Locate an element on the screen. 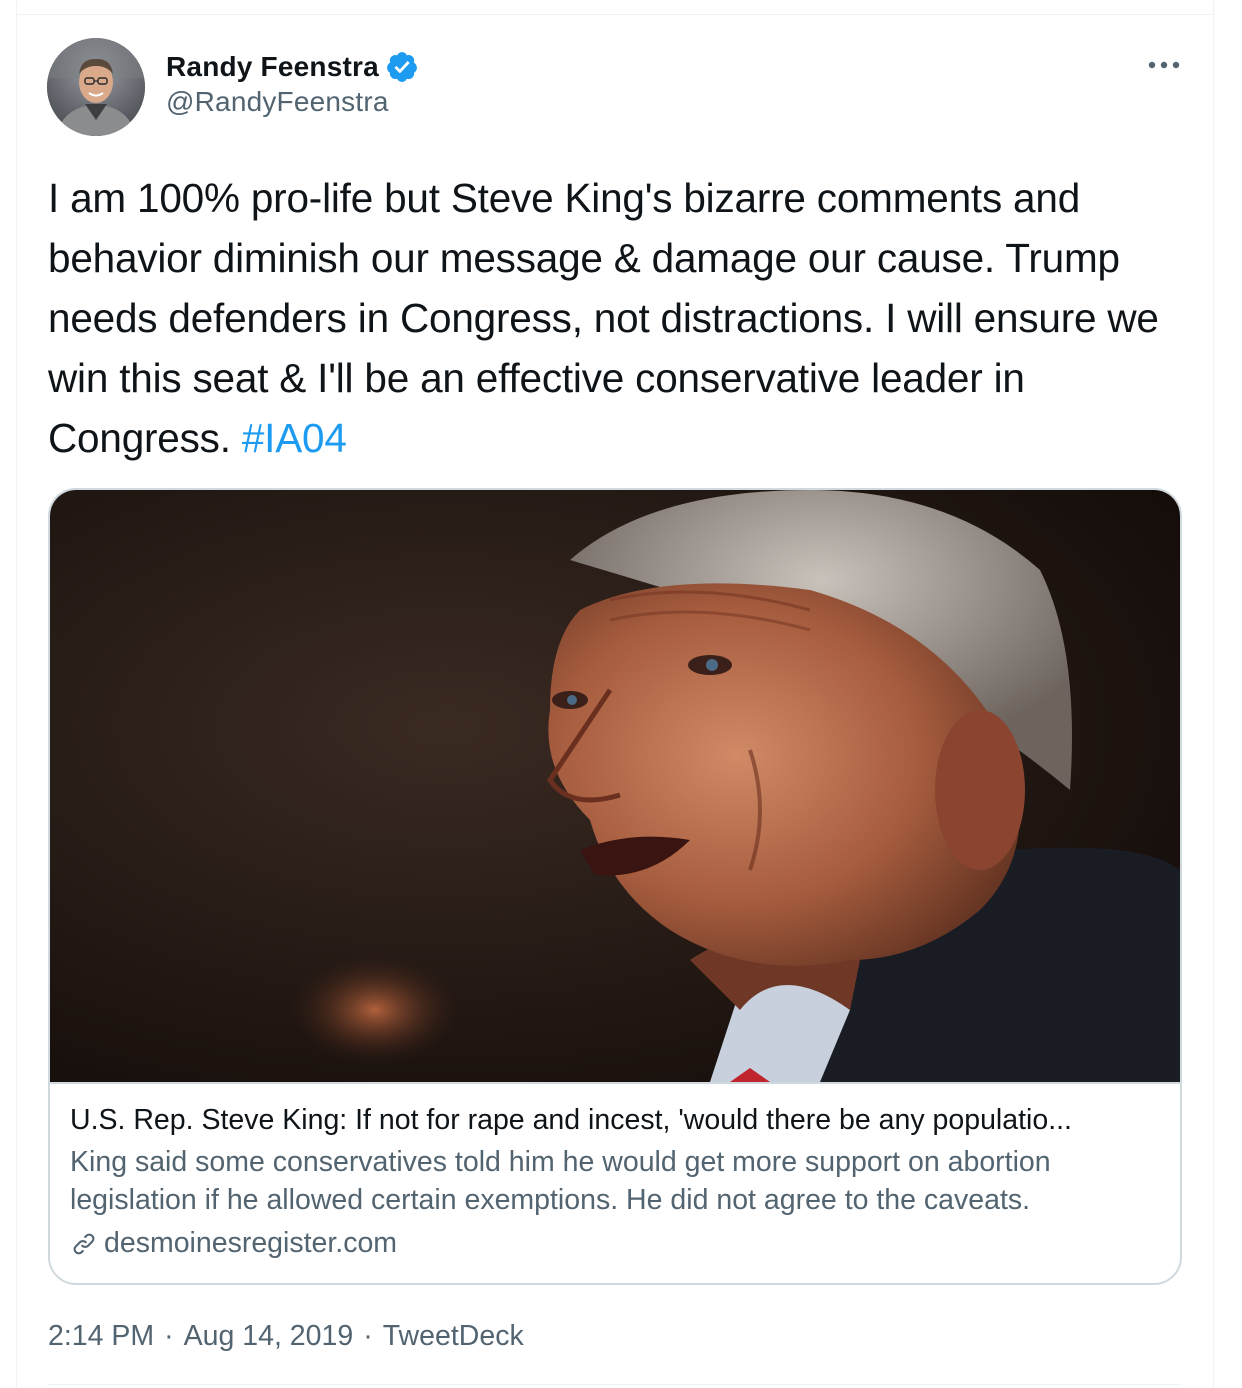 This screenshot has width=1242, height=1388. avatar is located at coordinates (96, 87).